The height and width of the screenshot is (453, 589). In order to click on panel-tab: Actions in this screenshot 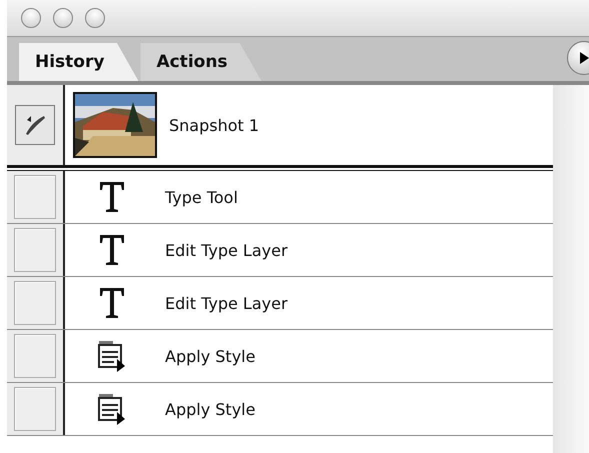, I will do `click(201, 62)`.